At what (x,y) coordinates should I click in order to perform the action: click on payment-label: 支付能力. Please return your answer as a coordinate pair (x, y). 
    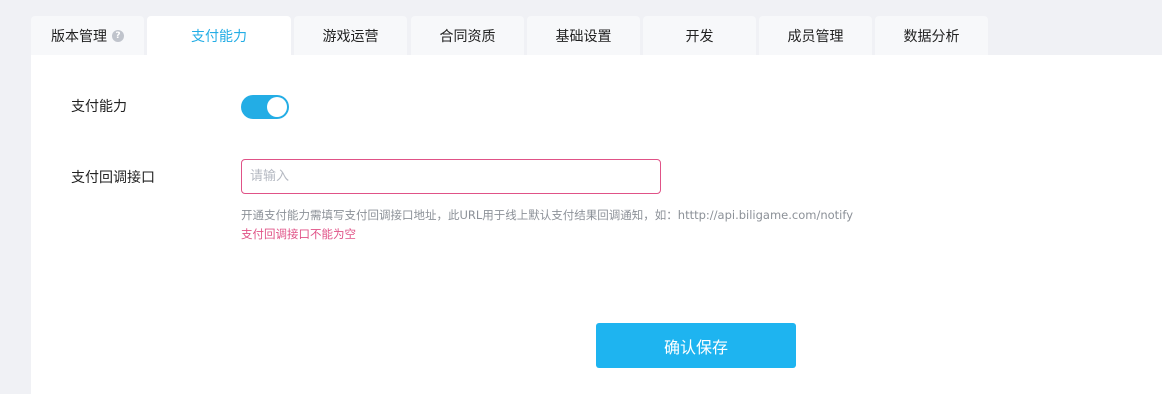
    Looking at the image, I should click on (99, 107).